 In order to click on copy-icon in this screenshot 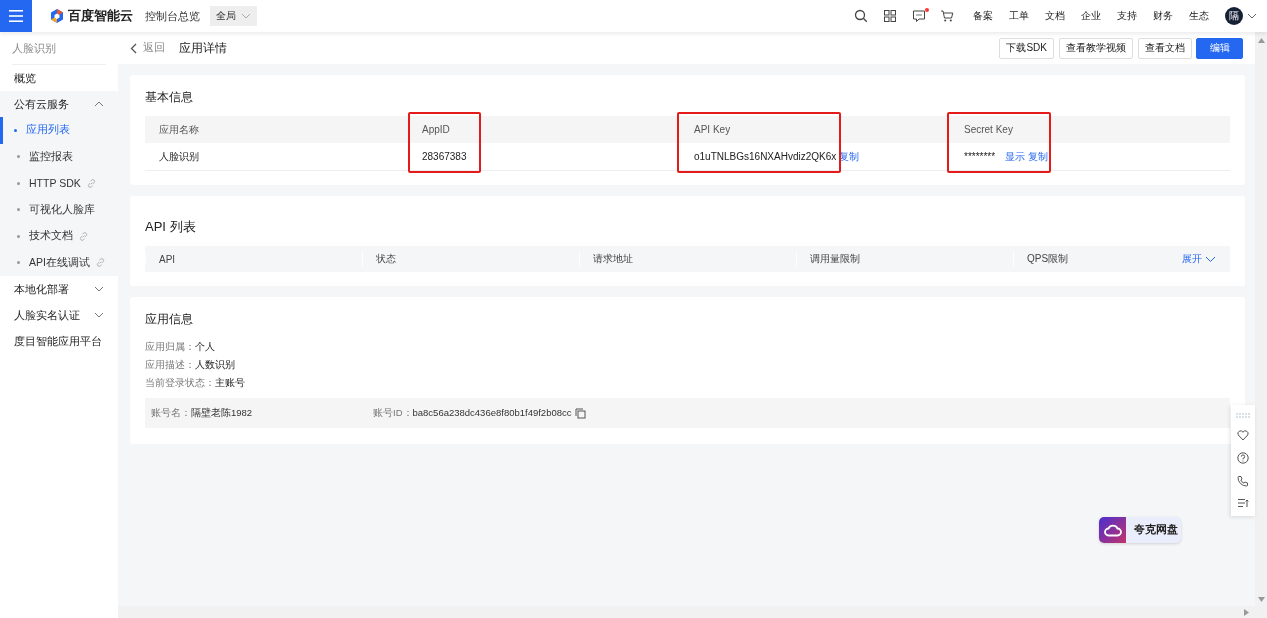, I will do `click(580, 413)`.